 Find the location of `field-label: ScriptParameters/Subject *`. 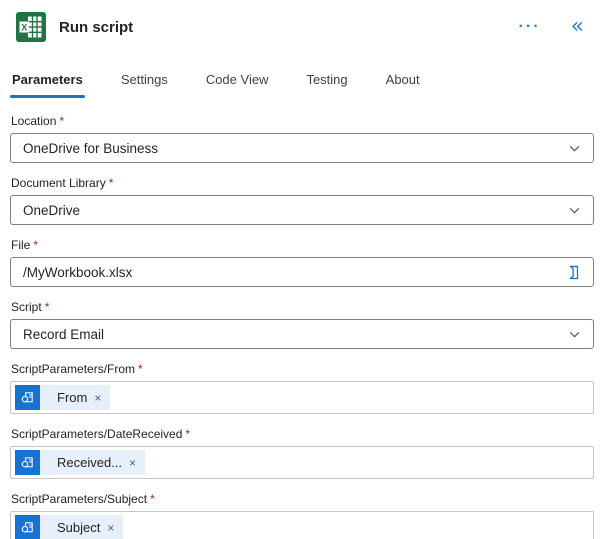

field-label: ScriptParameters/Subject * is located at coordinates (302, 499).